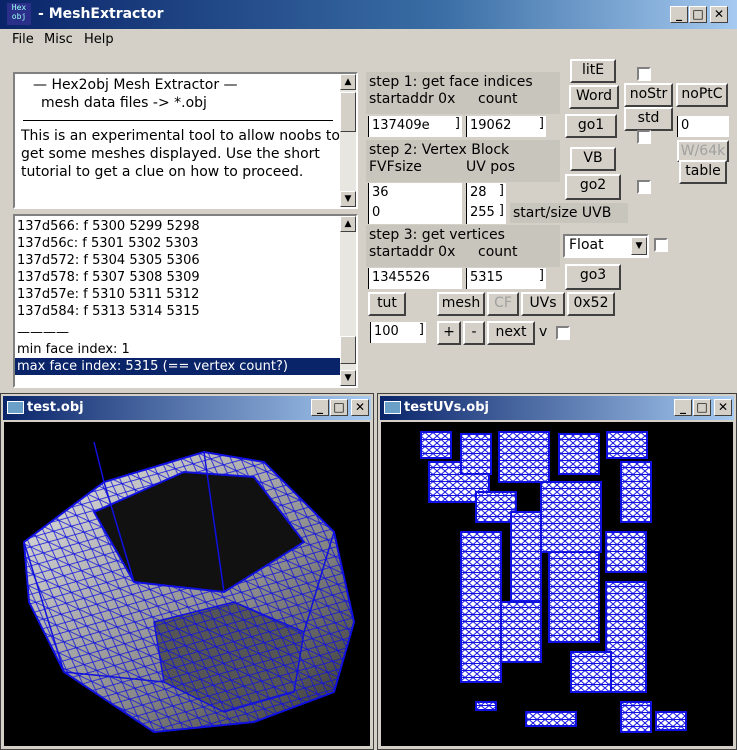 The width and height of the screenshot is (737, 750). What do you see at coordinates (606, 246) in the screenshot?
I see `format-select: Float ▼` at bounding box center [606, 246].